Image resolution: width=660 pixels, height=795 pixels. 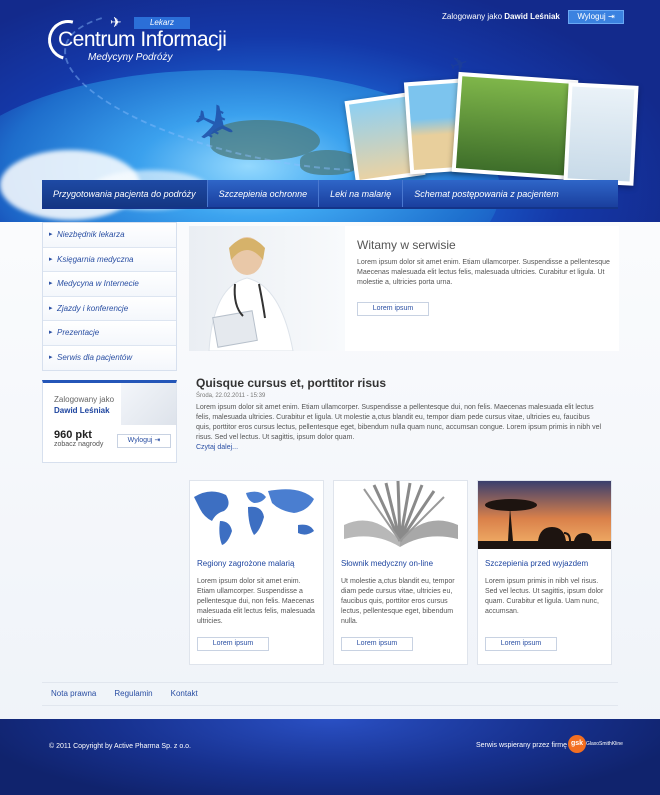 I want to click on welcome-title: Witamy w serwisie, so click(x=406, y=245).